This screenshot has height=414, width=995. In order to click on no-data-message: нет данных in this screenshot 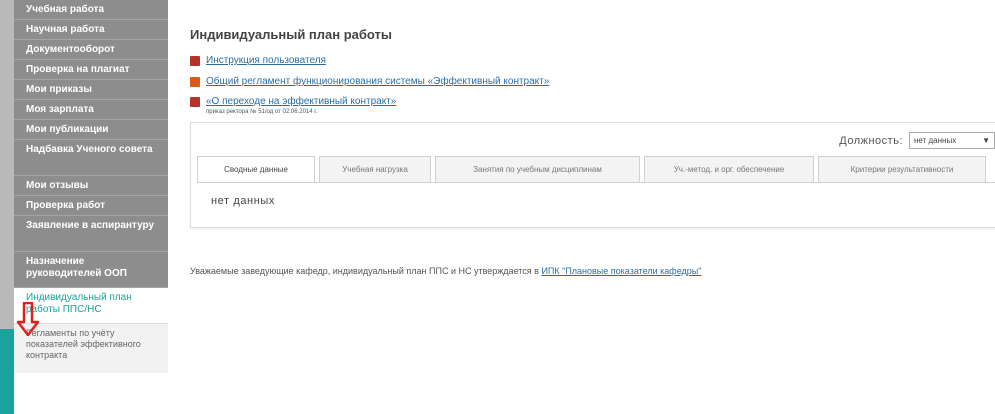, I will do `click(243, 201)`.